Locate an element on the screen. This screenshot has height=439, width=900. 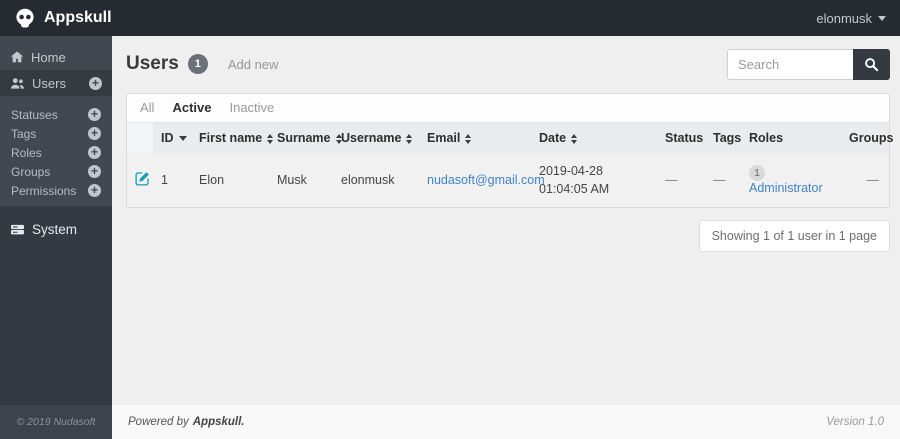
sidebar-item-users: Users is located at coordinates (56, 83).